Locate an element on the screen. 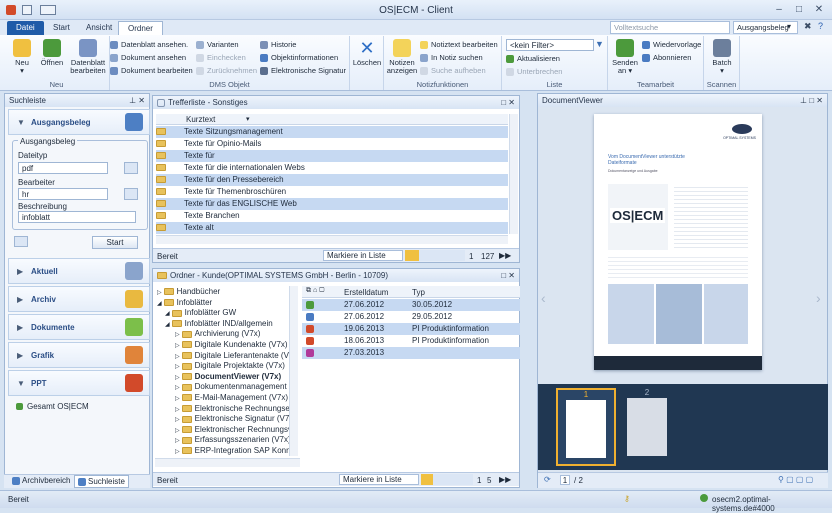 Image resolution: width=832 pixels, height=513 pixels. column-kurztext: Kurztext is located at coordinates (200, 119).